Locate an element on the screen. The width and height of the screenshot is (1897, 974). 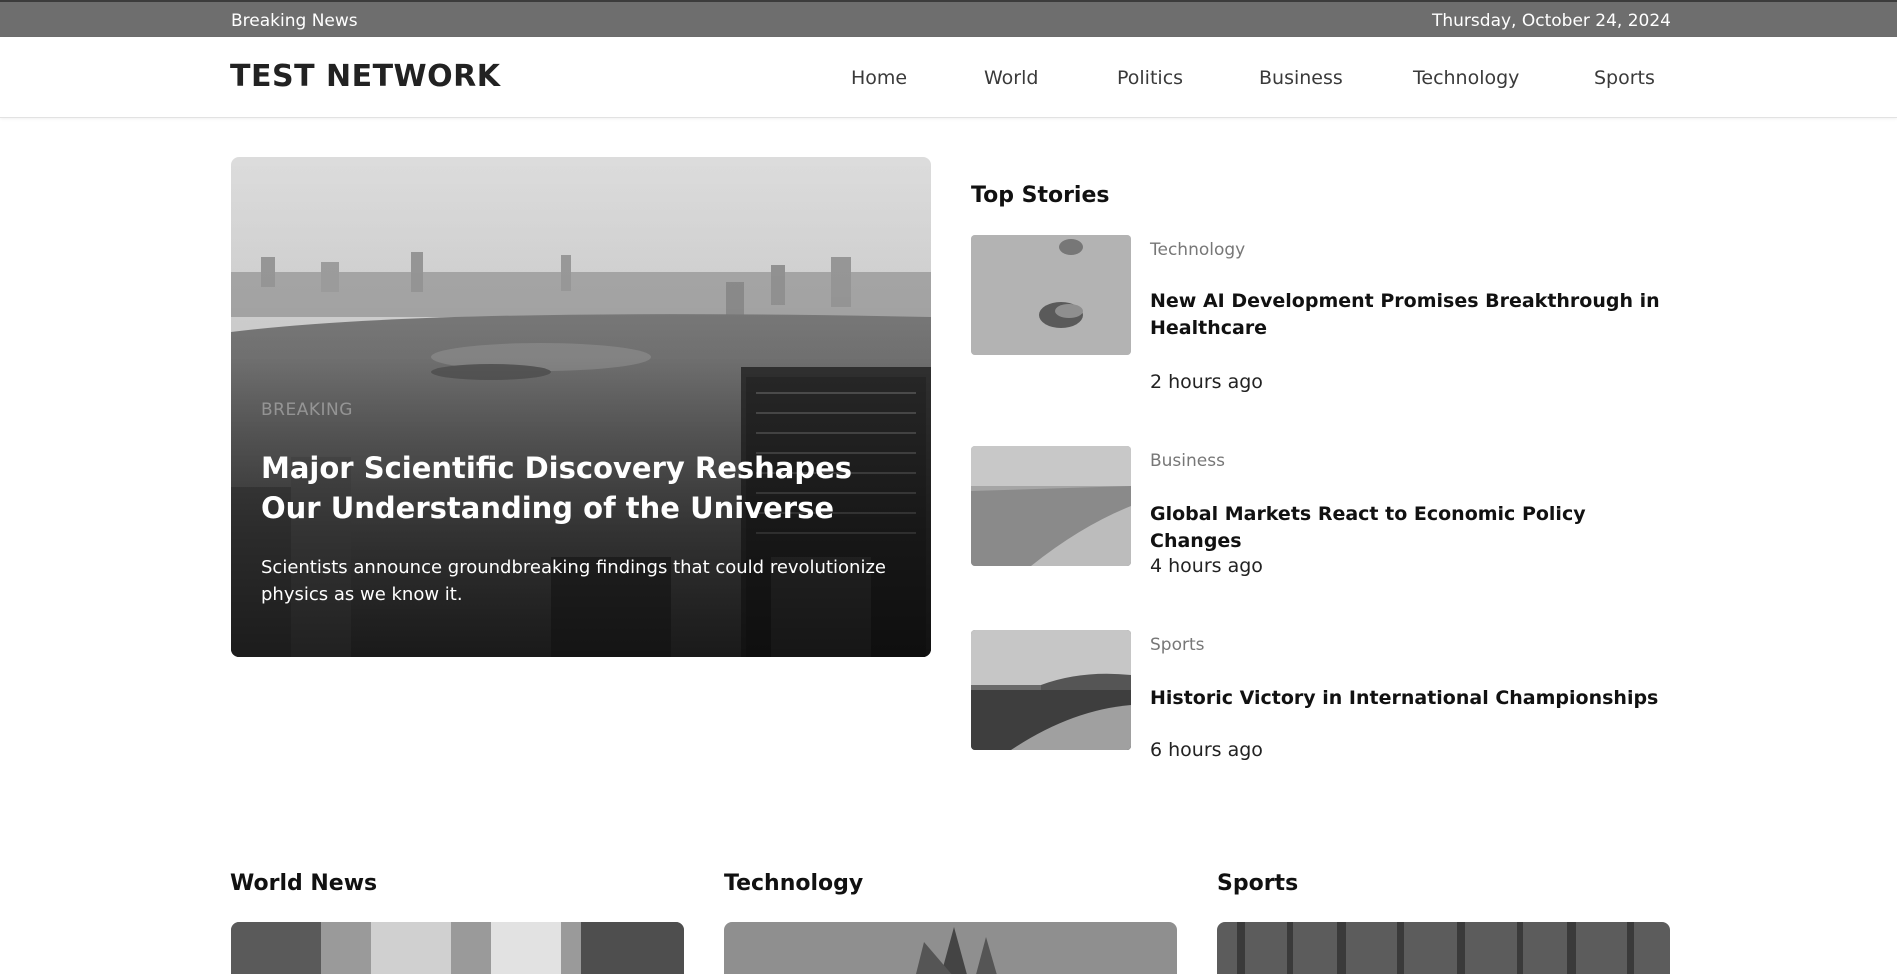
story-time: 6 hours ago is located at coordinates (1206, 750).